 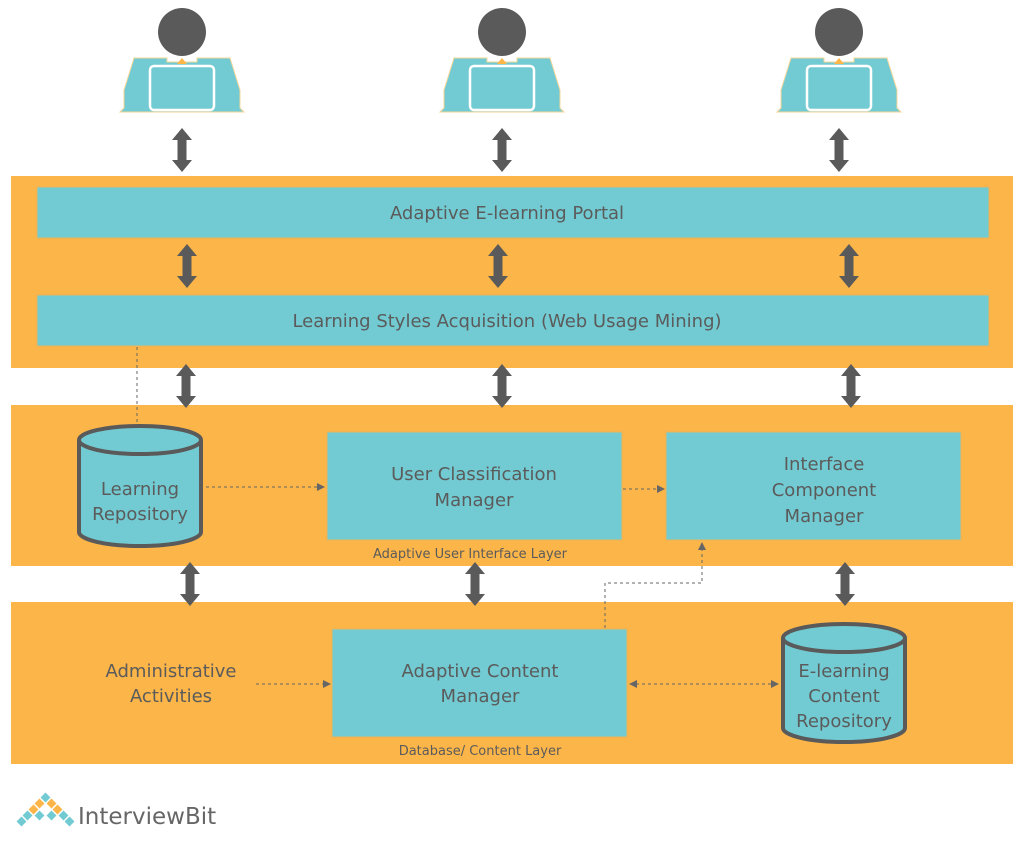 I want to click on interface-component-manager-box: Interface Component Manager, so click(x=813, y=486).